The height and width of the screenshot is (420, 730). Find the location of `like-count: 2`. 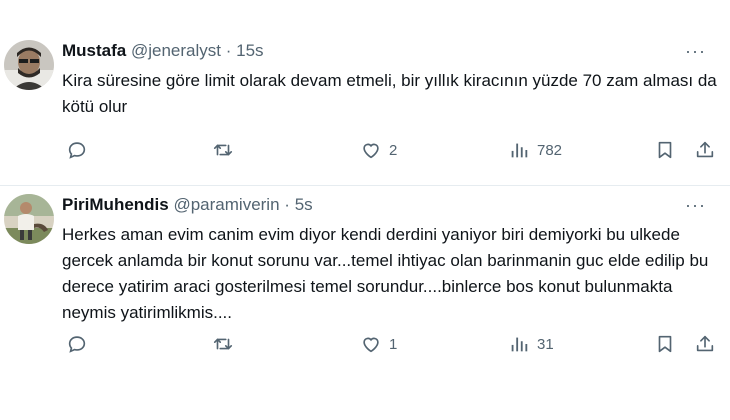

like-count: 2 is located at coordinates (393, 150).